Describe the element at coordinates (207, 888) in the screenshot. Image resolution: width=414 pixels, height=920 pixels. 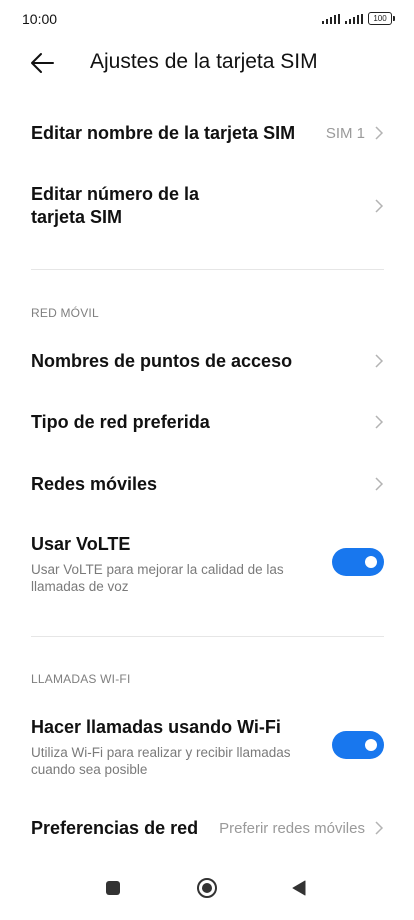
I see `circle-icon` at that location.